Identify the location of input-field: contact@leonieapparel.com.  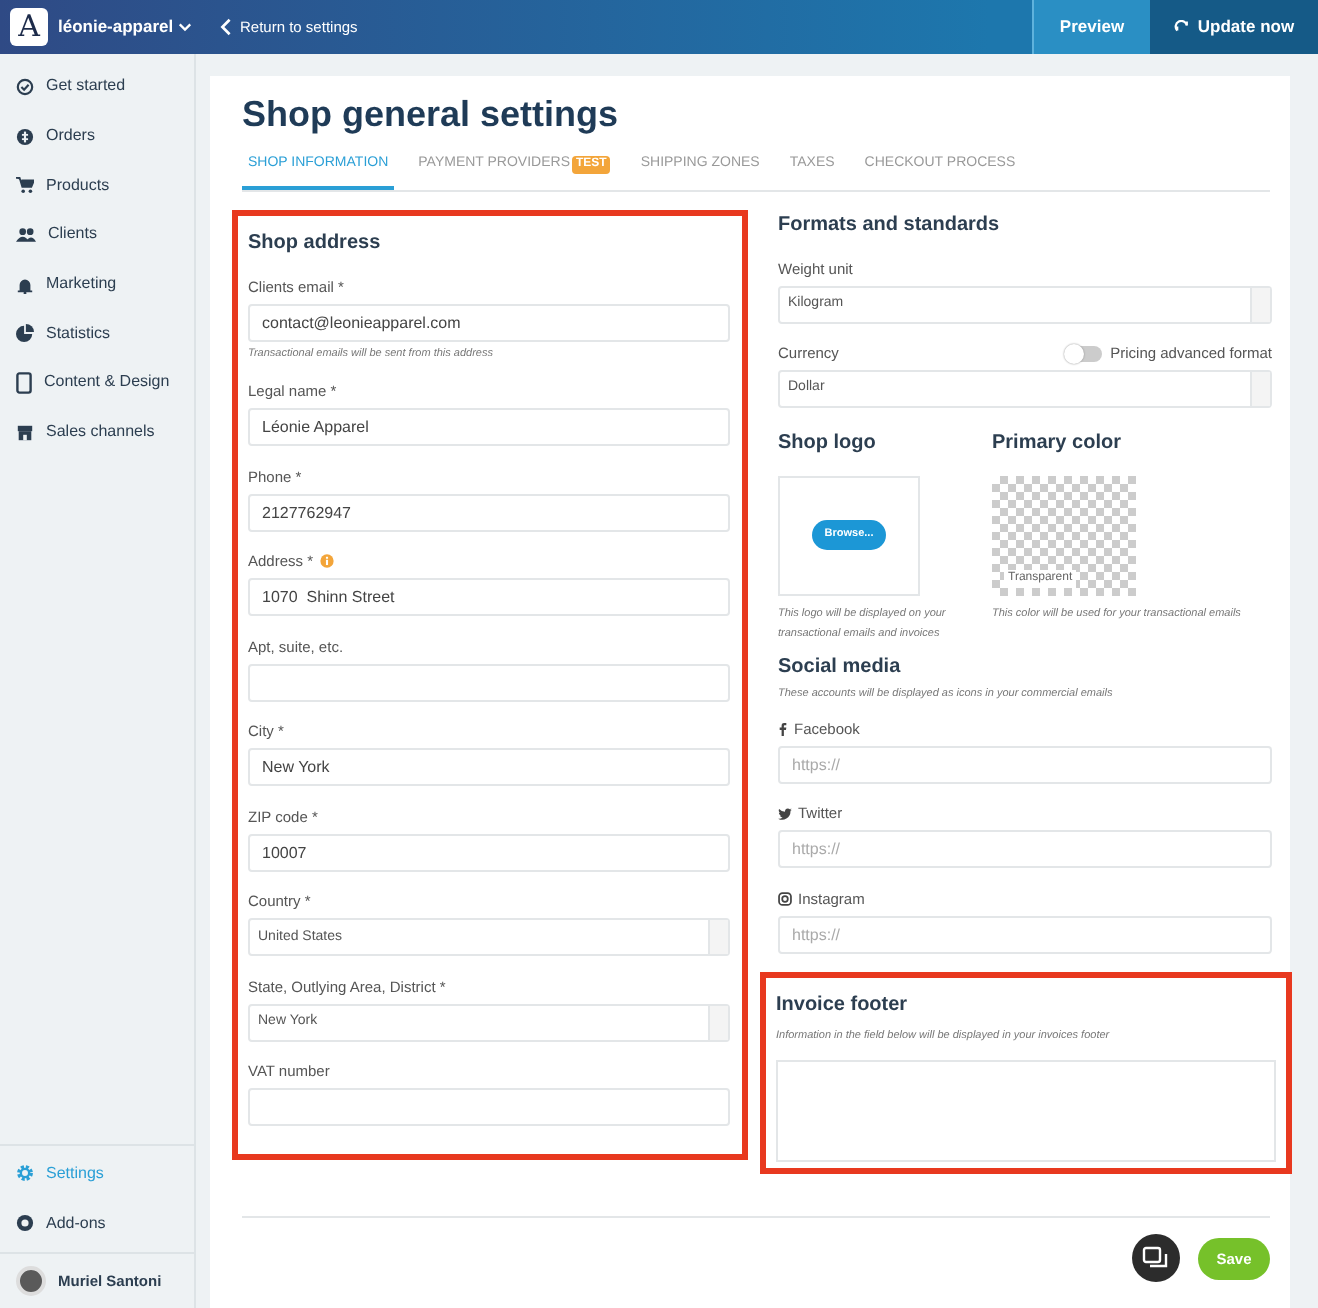
(489, 322).